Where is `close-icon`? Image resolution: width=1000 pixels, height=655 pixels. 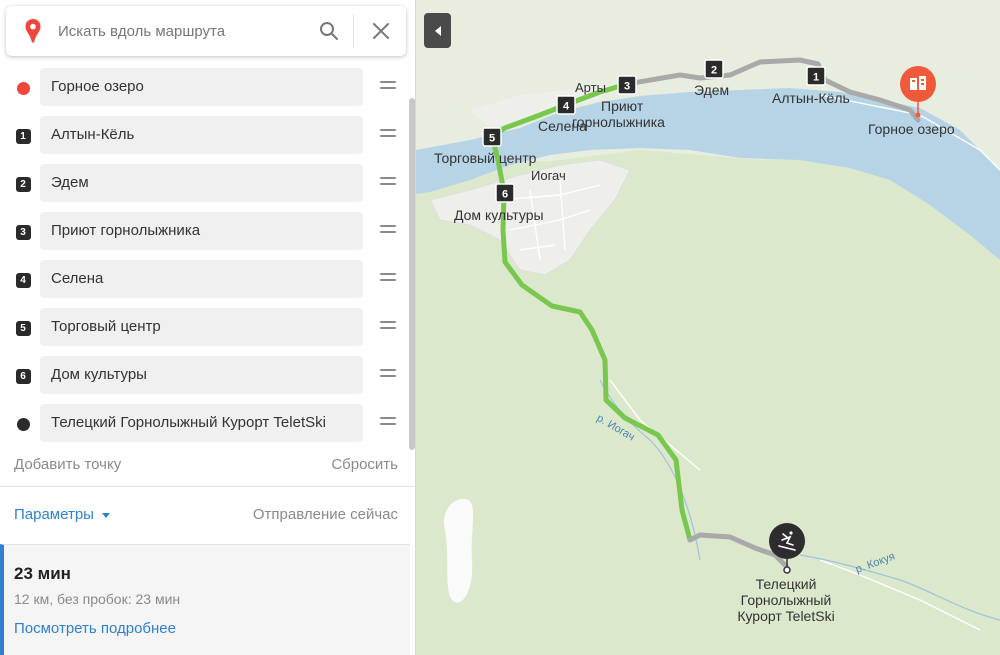 close-icon is located at coordinates (381, 31).